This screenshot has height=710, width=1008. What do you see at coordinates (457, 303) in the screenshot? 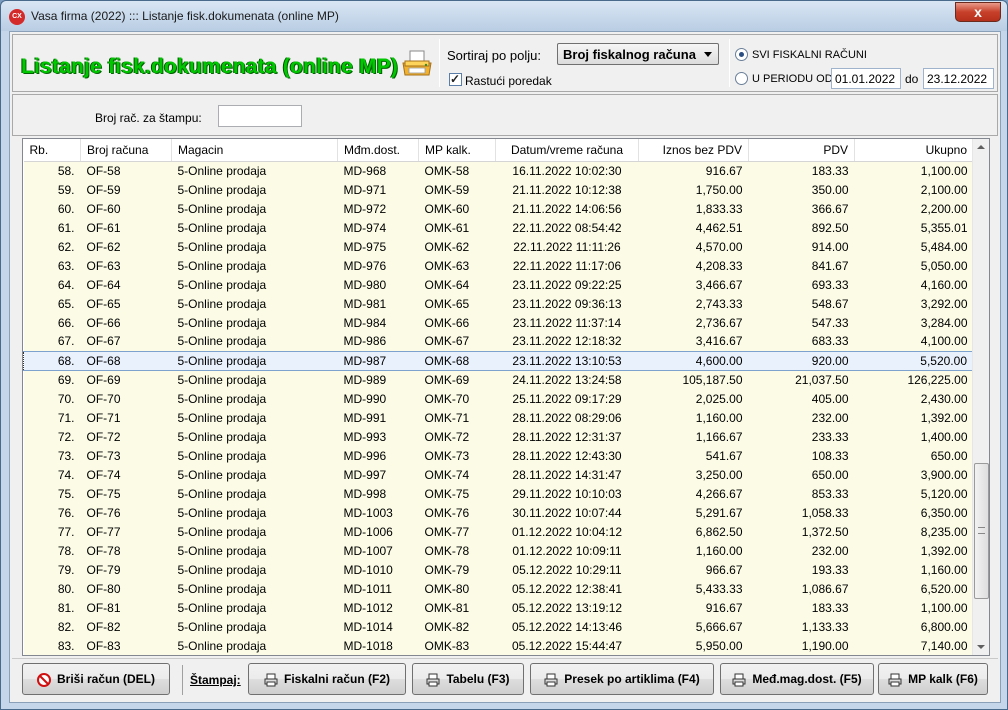
I see `cell-mp-kalk: OMK-65` at bounding box center [457, 303].